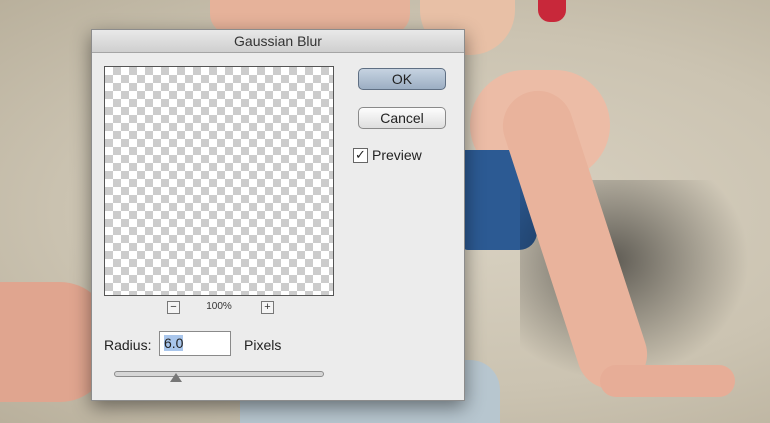 The height and width of the screenshot is (423, 770). Describe the element at coordinates (128, 345) in the screenshot. I see `radius-label: Radius:` at that location.